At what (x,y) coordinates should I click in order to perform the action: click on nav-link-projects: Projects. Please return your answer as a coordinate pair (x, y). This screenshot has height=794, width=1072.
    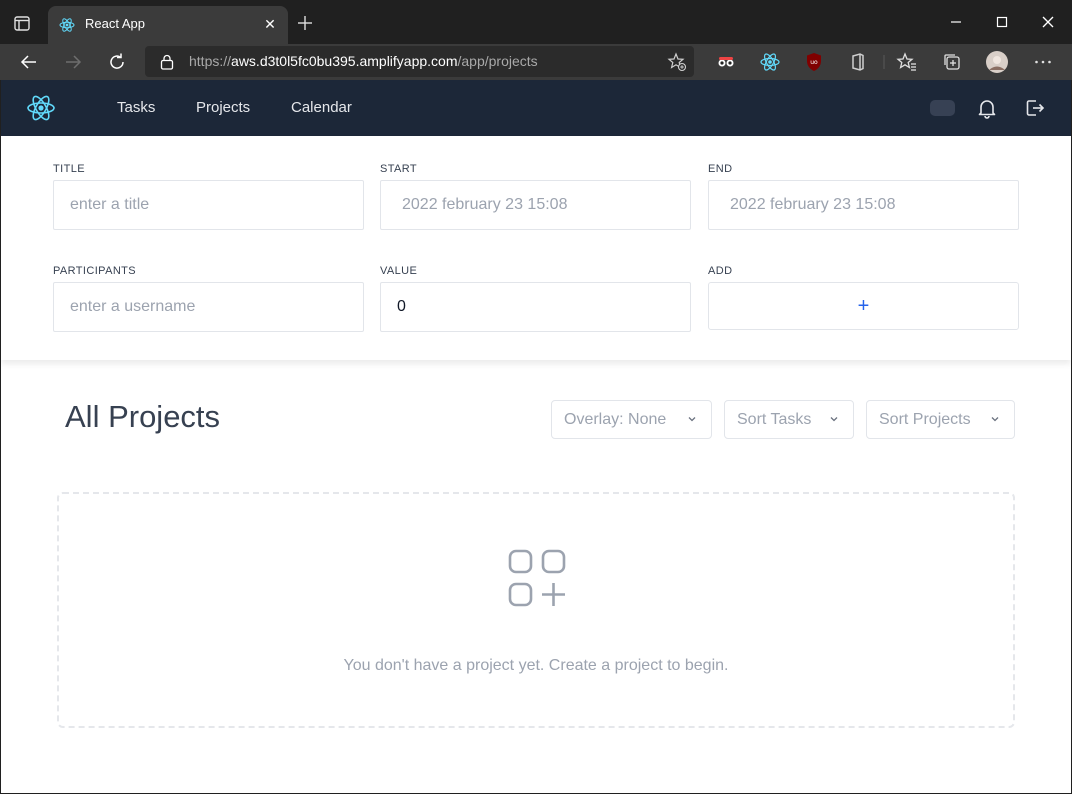
    Looking at the image, I should click on (223, 107).